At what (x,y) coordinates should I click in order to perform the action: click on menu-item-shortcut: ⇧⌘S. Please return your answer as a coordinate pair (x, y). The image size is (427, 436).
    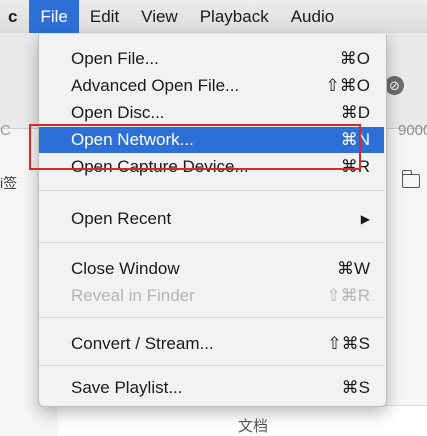
    Looking at the image, I should click on (348, 343).